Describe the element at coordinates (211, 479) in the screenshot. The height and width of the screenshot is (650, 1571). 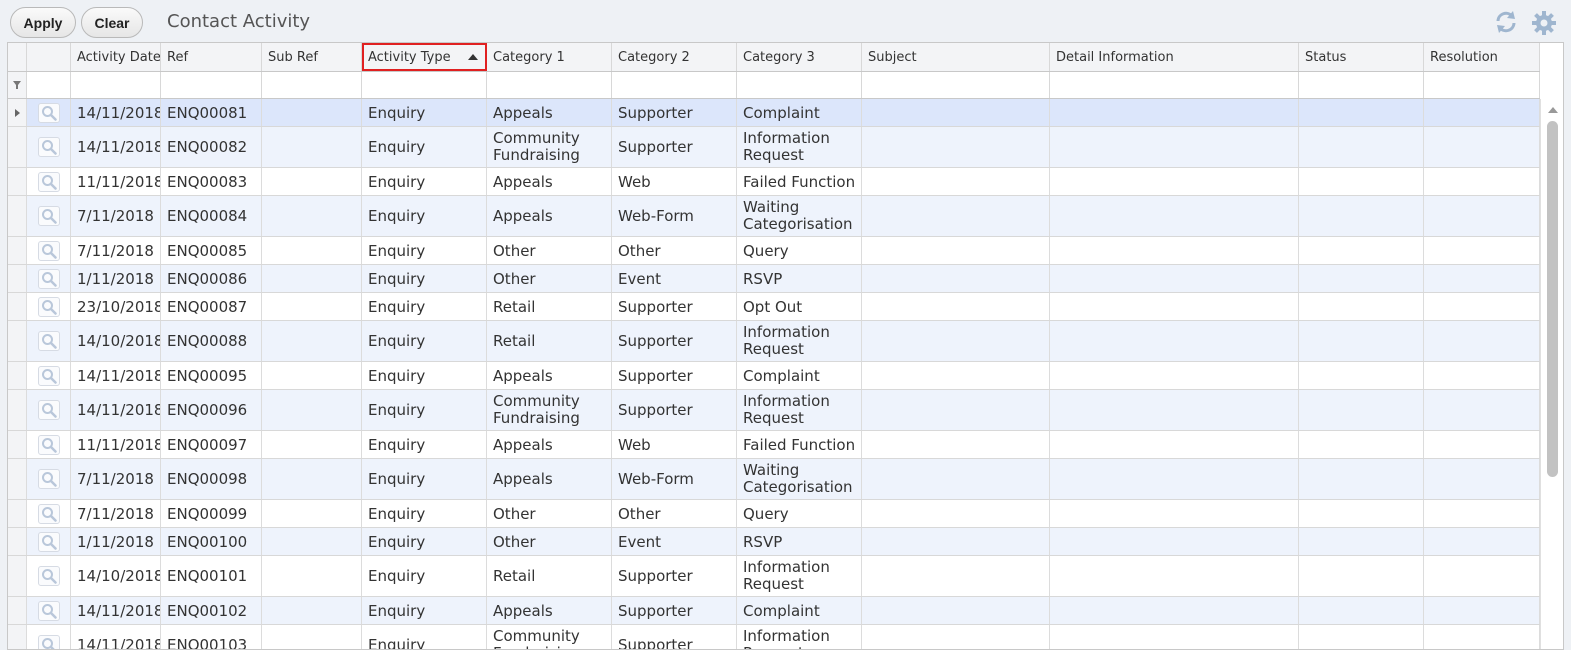
I see `cell-ref: ENQ00098` at that location.